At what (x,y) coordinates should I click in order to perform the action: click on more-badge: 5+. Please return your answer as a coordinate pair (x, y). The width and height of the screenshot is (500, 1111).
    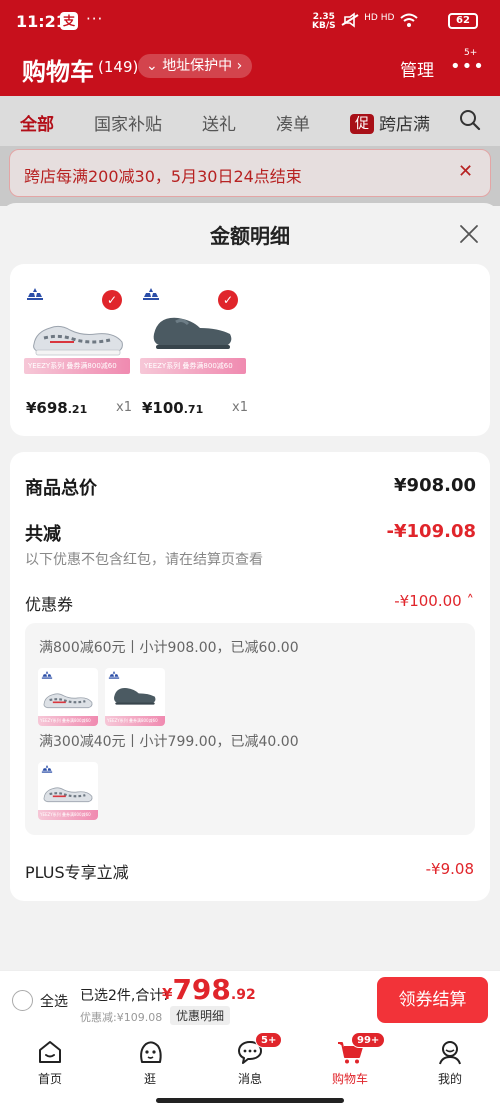
    Looking at the image, I should click on (471, 53).